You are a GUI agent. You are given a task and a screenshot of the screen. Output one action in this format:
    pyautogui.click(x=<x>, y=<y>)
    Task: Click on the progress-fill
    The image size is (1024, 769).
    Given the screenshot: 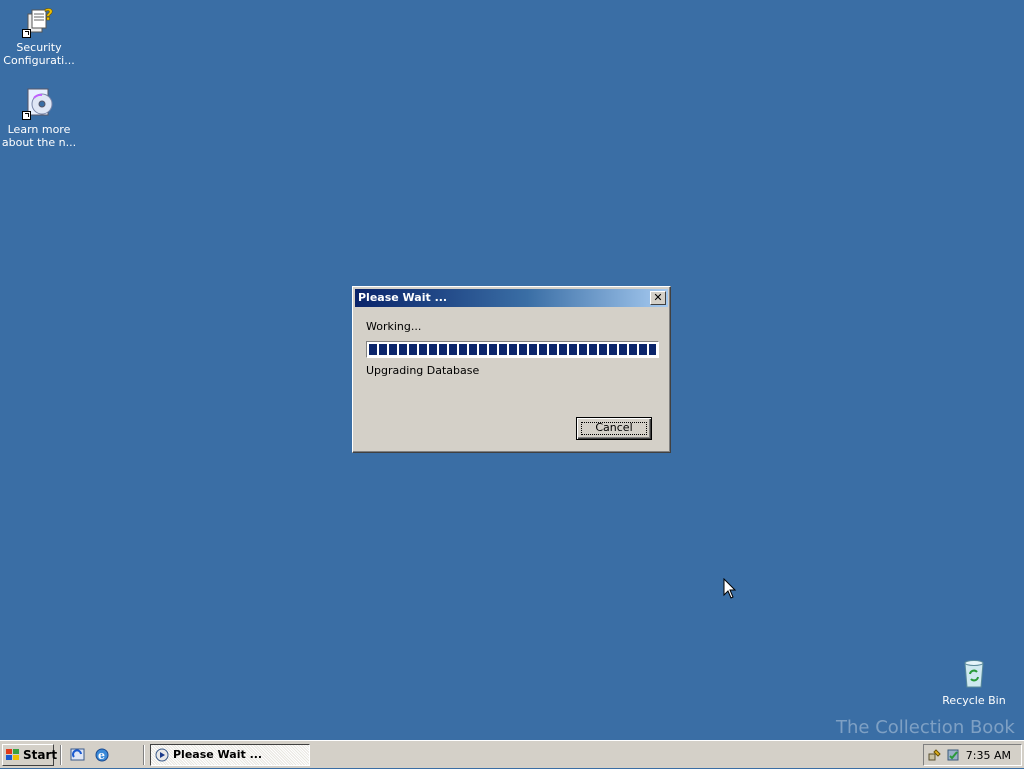 What is the action you would take?
    pyautogui.click(x=512, y=349)
    